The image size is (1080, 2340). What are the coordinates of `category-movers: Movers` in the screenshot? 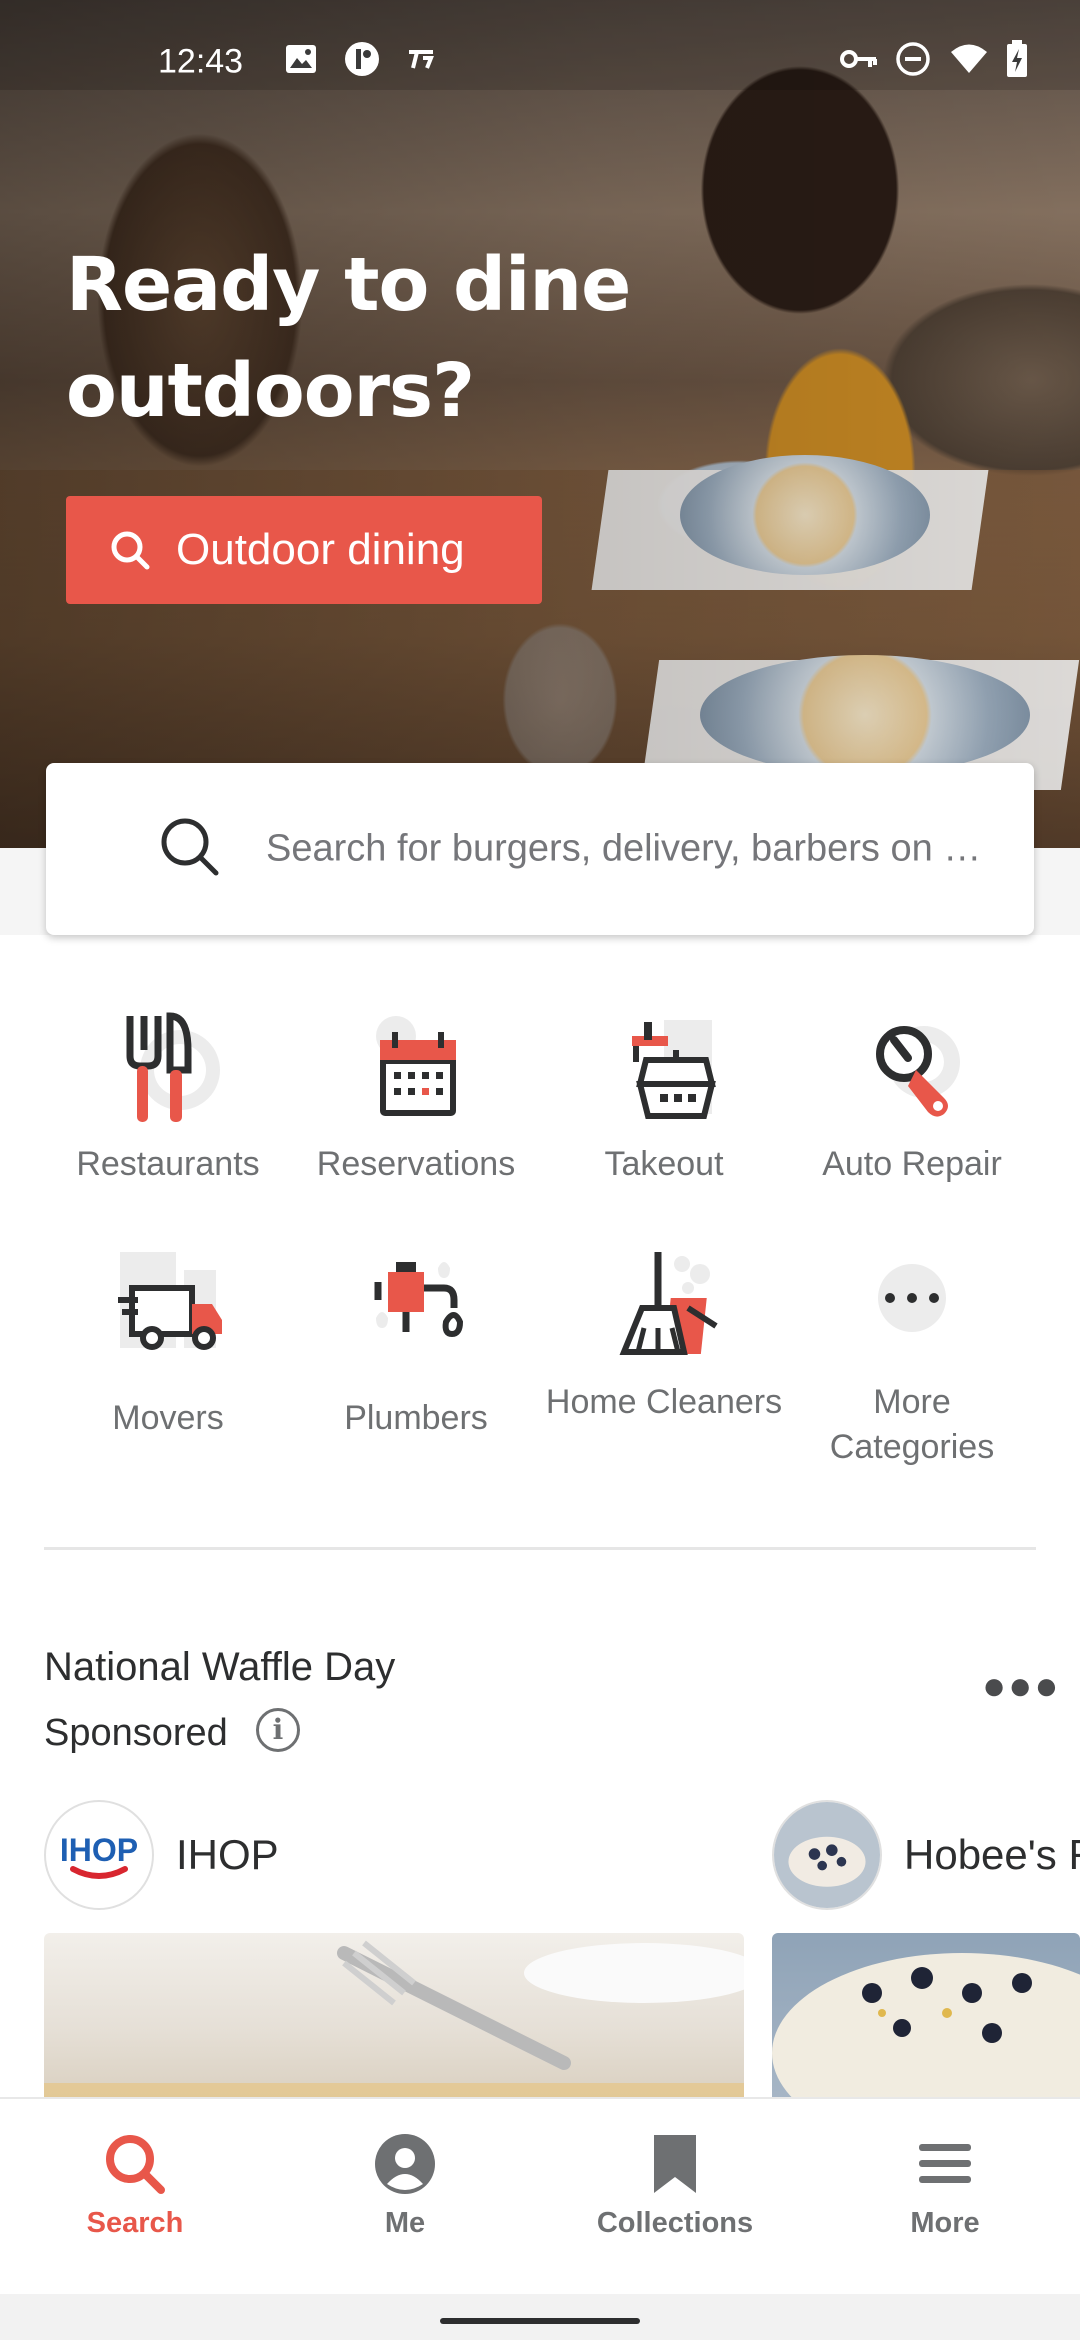 It's located at (168, 1344).